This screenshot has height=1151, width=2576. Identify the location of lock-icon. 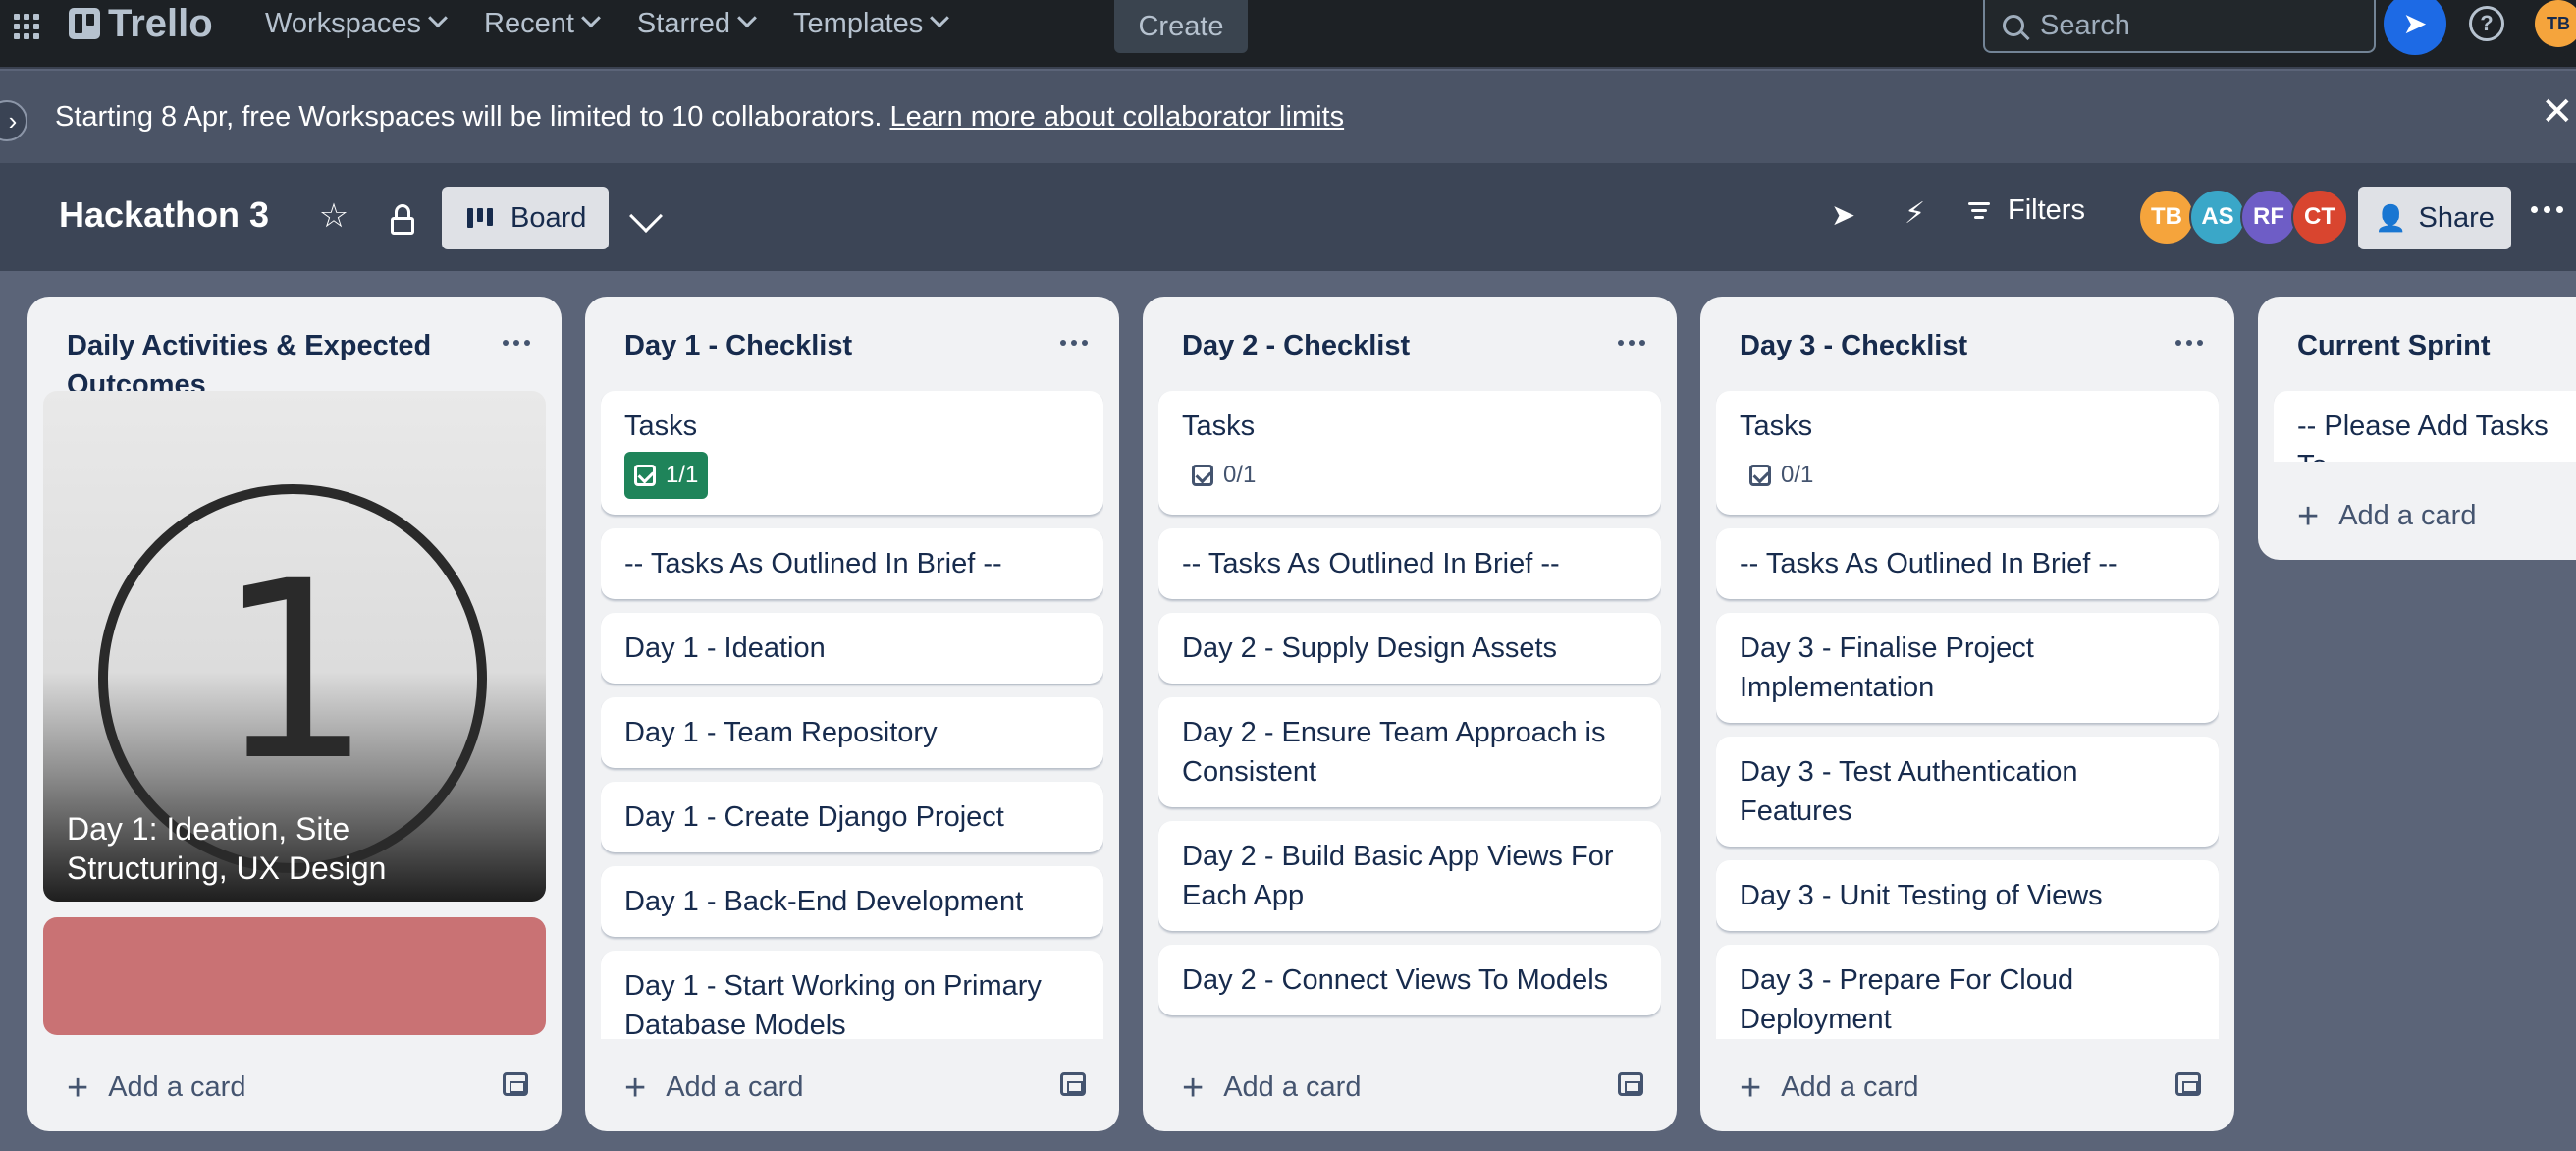
(402, 220).